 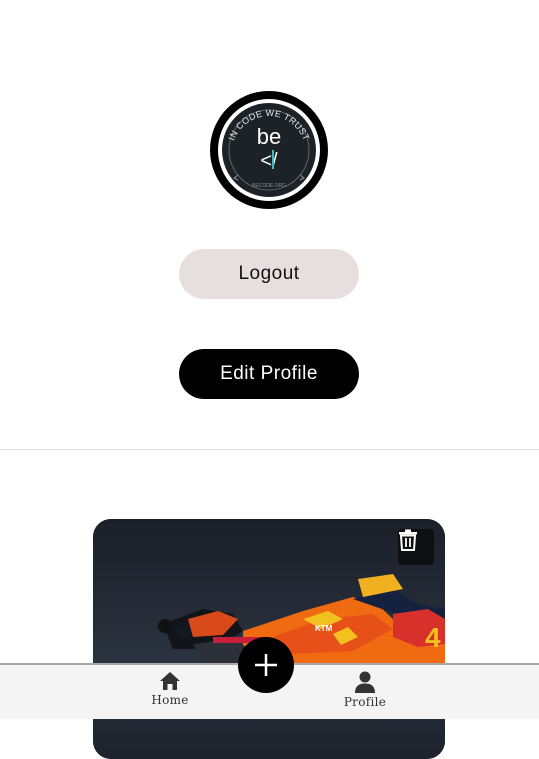 What do you see at coordinates (365, 682) in the screenshot?
I see `user-icon` at bounding box center [365, 682].